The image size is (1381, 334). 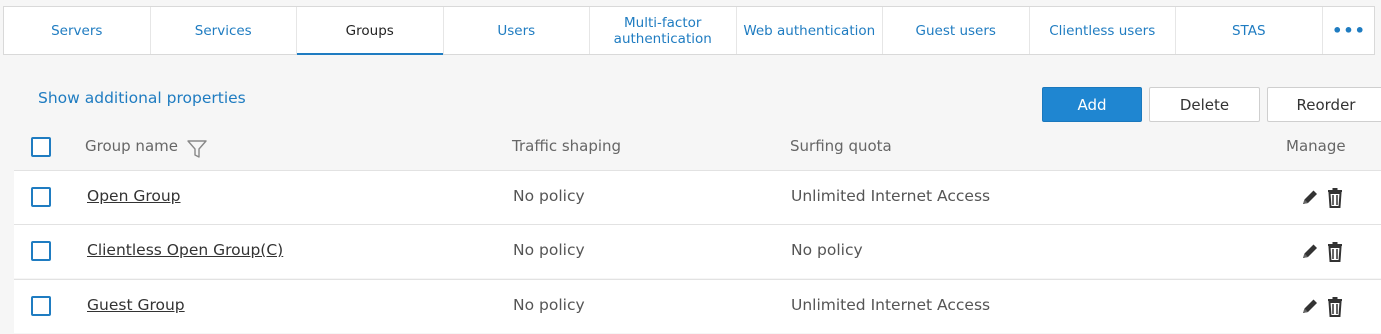 What do you see at coordinates (1349, 30) in the screenshot?
I see `more-icon: •••` at bounding box center [1349, 30].